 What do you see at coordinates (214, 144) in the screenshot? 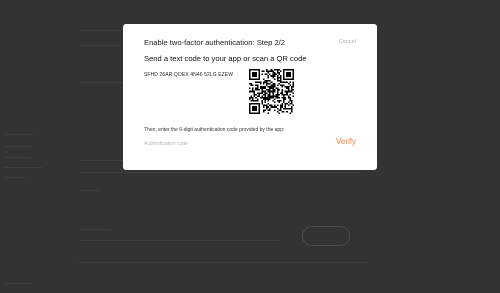
I see `authentication-code-input` at bounding box center [214, 144].